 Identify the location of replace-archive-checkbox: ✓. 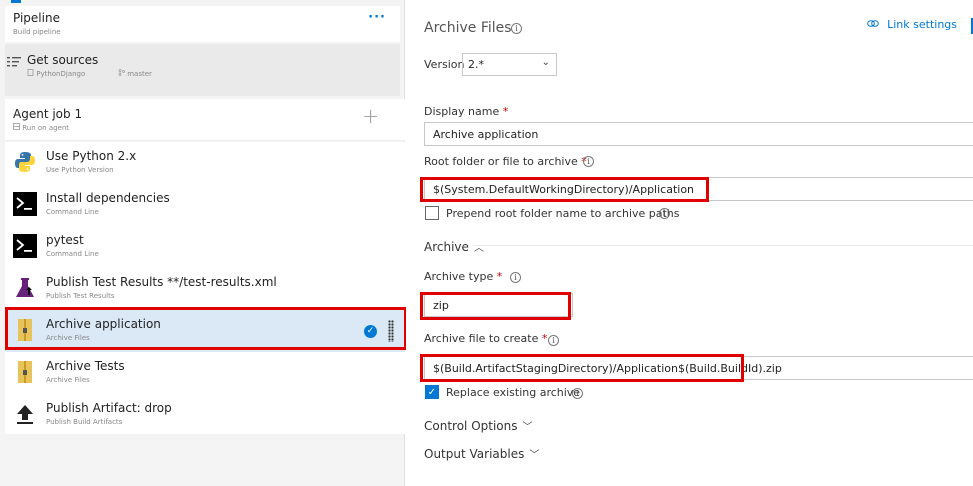
(432, 392).